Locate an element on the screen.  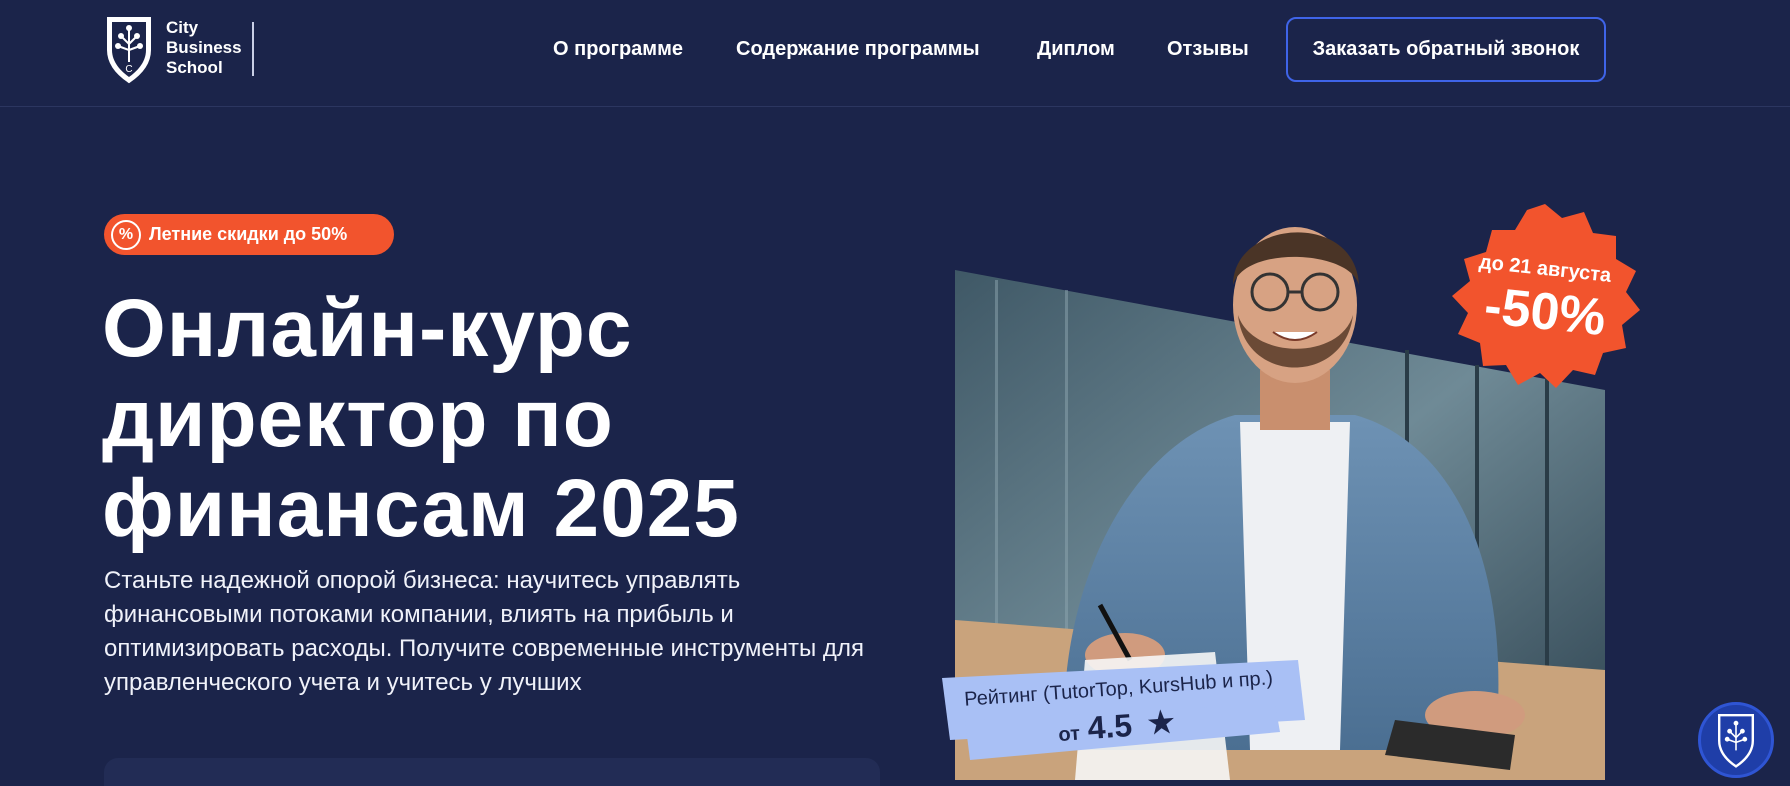
nav-item-about: О программе is located at coordinates (618, 49).